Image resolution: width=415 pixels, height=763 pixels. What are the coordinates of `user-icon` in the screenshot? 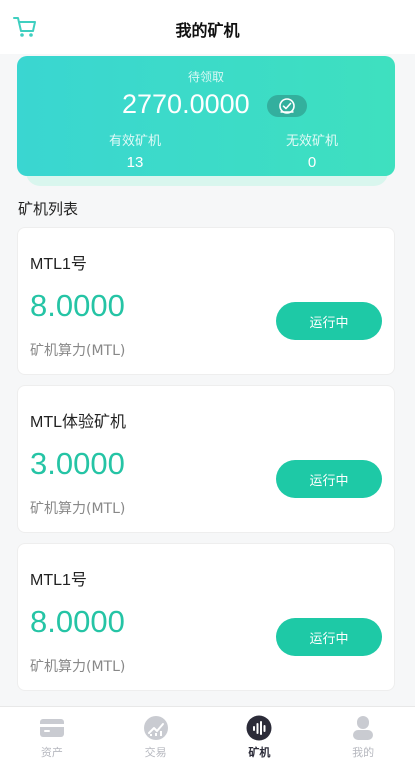 It's located at (363, 728).